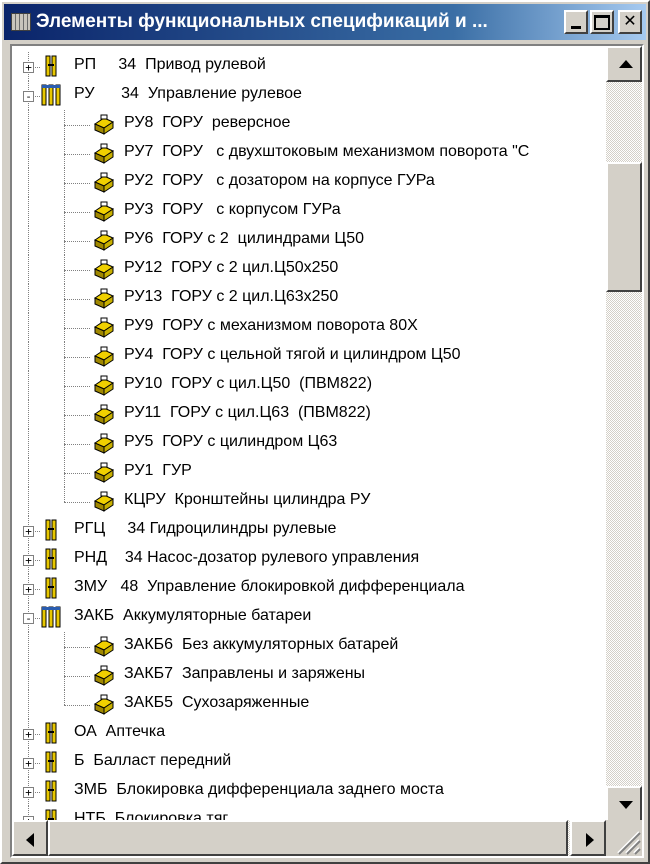 Image resolution: width=650 pixels, height=864 pixels. I want to click on tree-leaf-label: РУ5 ГОРУ с цилиндром Ц63, so click(230, 442).